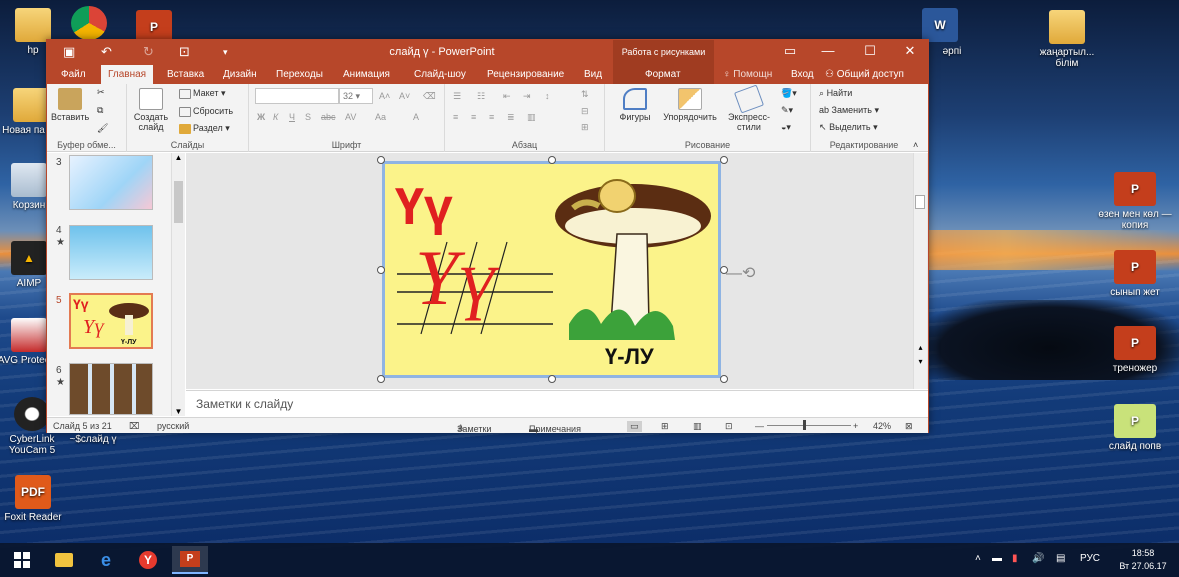  Describe the element at coordinates (328, 117) in the screenshot. I see `strikethrough-icon: abc` at that location.